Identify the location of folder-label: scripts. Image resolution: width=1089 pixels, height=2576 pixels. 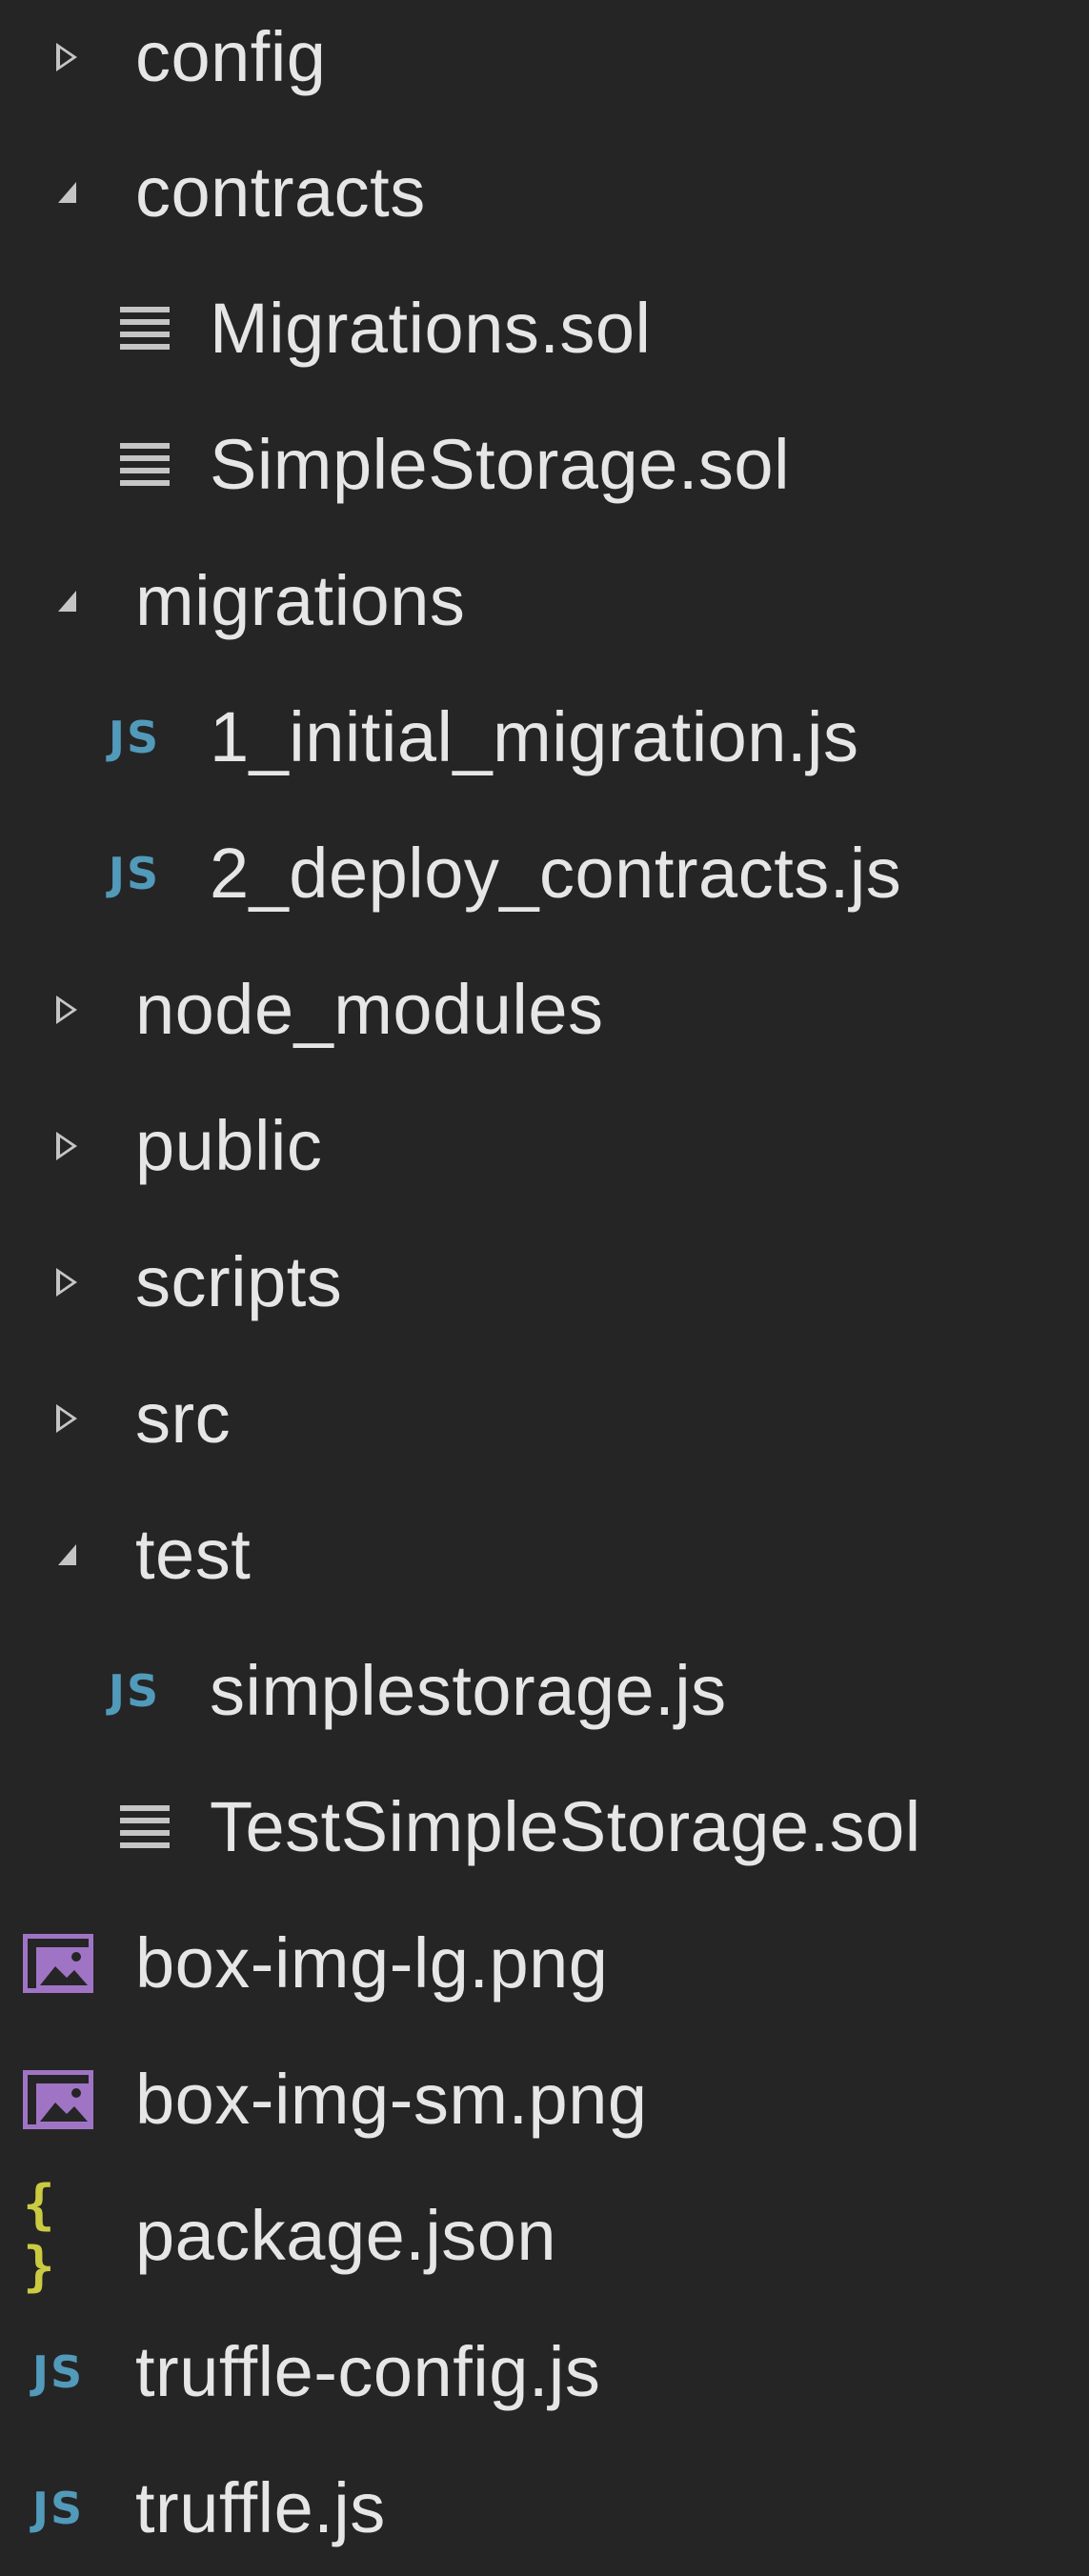
(239, 1281).